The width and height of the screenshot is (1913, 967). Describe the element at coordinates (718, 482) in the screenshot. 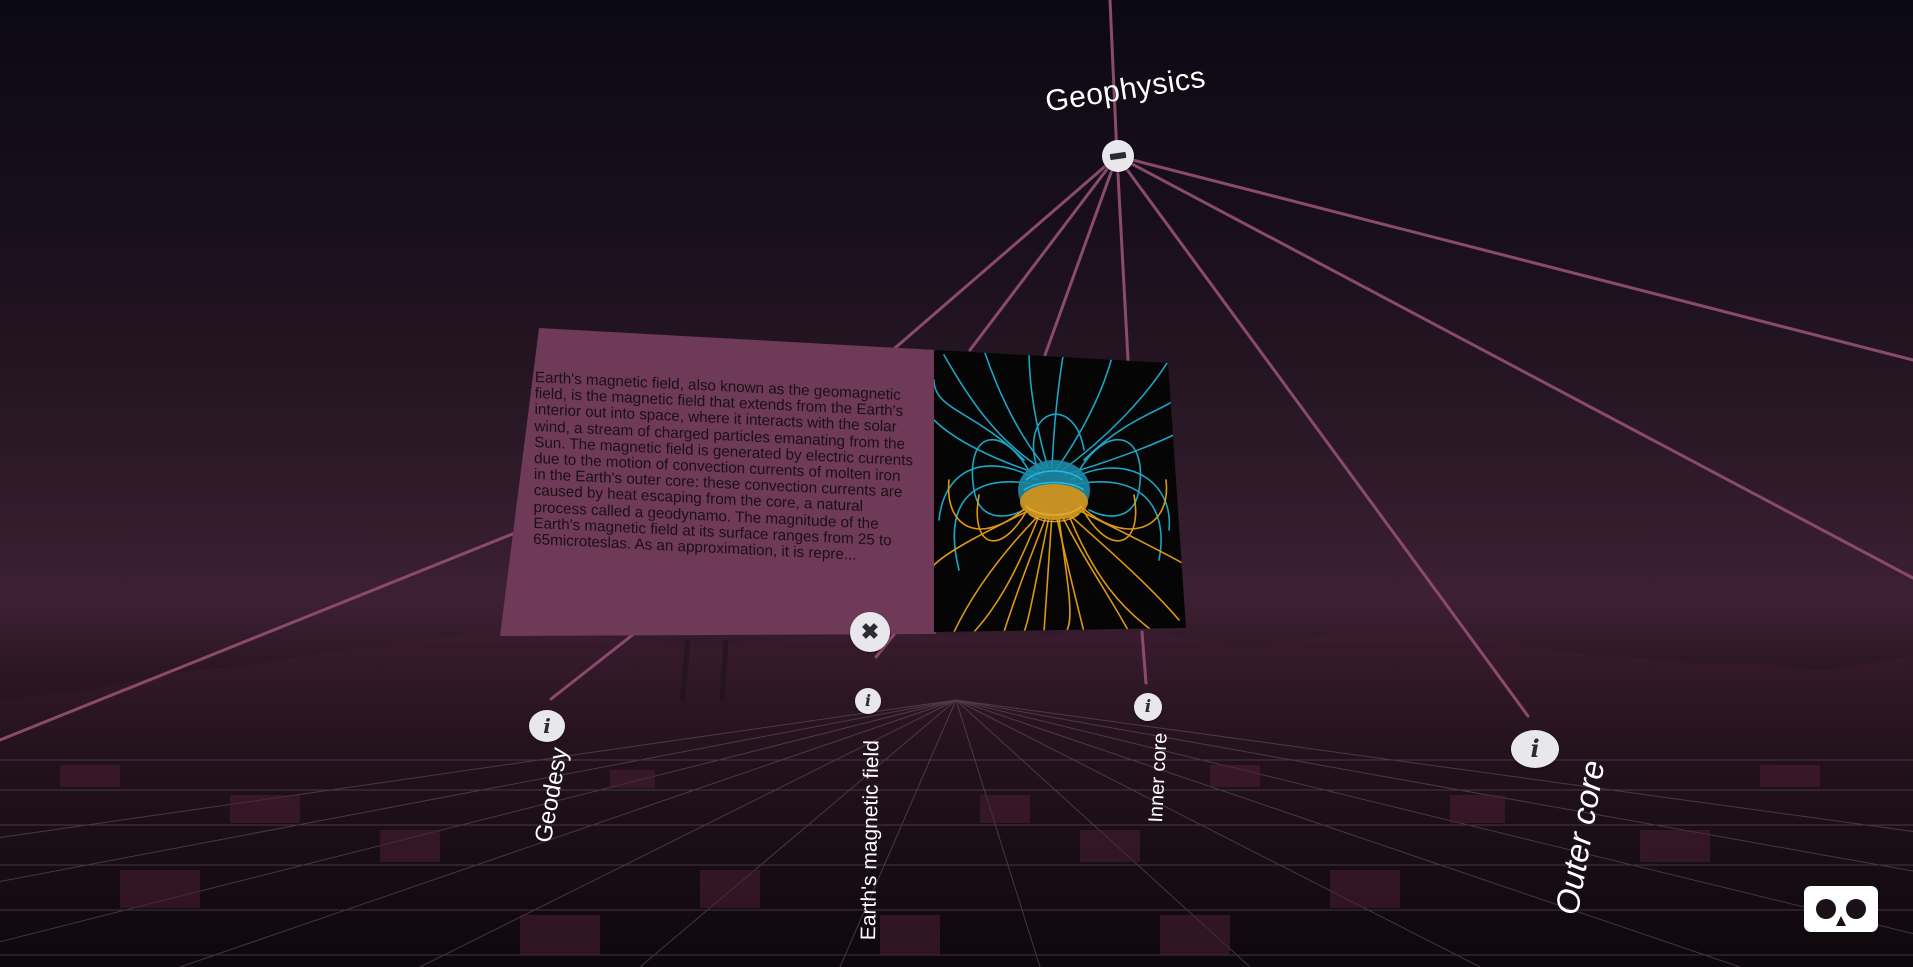

I see `info-card-text-panel` at that location.